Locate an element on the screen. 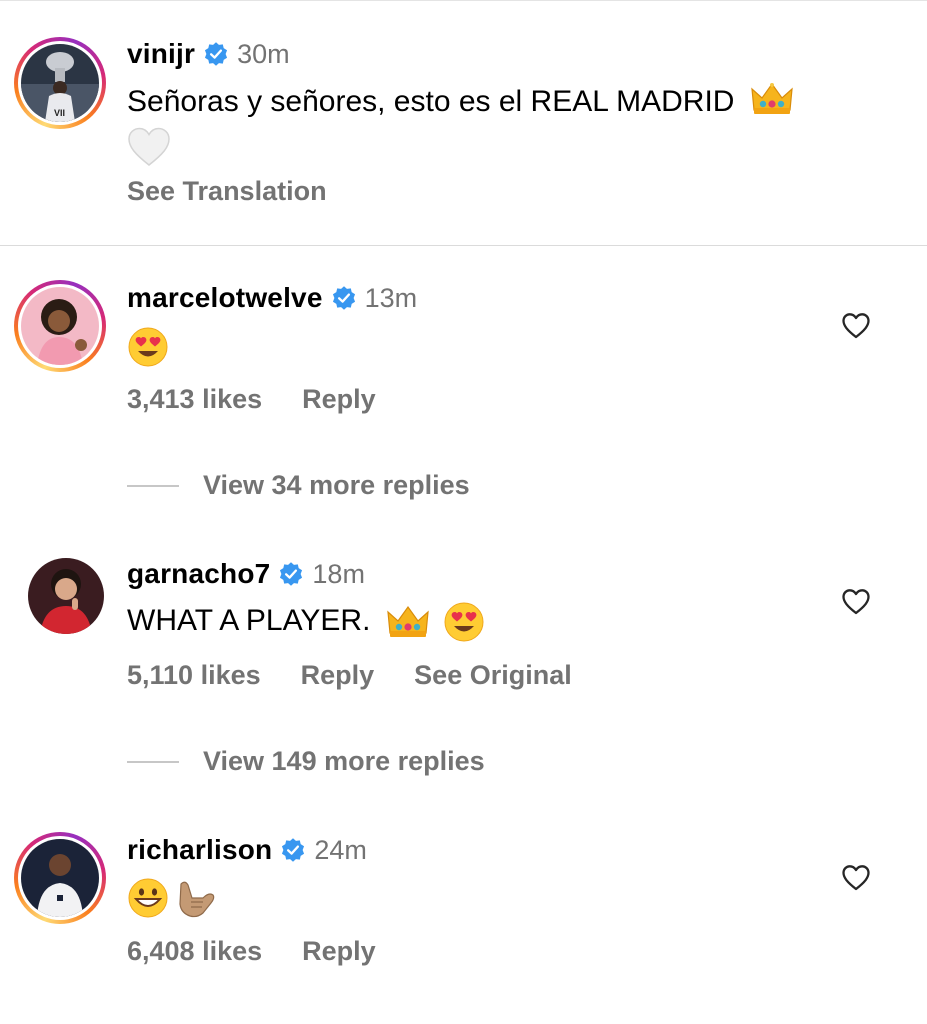 Image resolution: width=927 pixels, height=1024 pixels. top-divider is located at coordinates (463, 0).